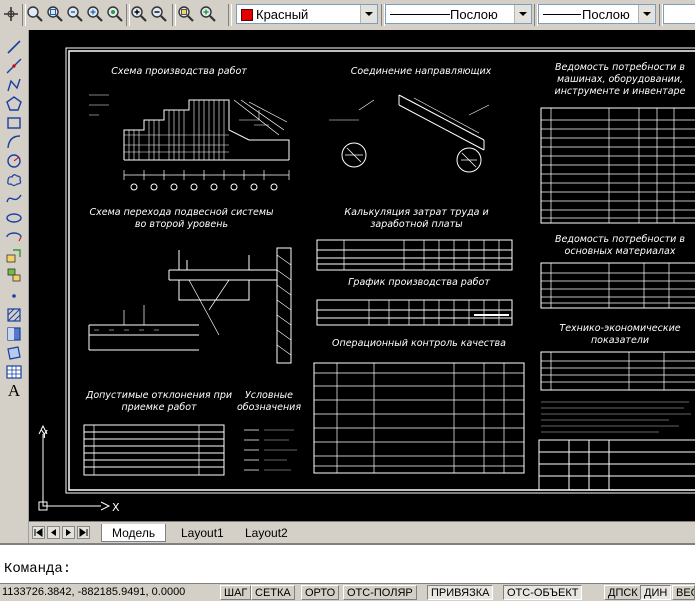  Describe the element at coordinates (14, 218) in the screenshot. I see `ellipse-icon` at that location.